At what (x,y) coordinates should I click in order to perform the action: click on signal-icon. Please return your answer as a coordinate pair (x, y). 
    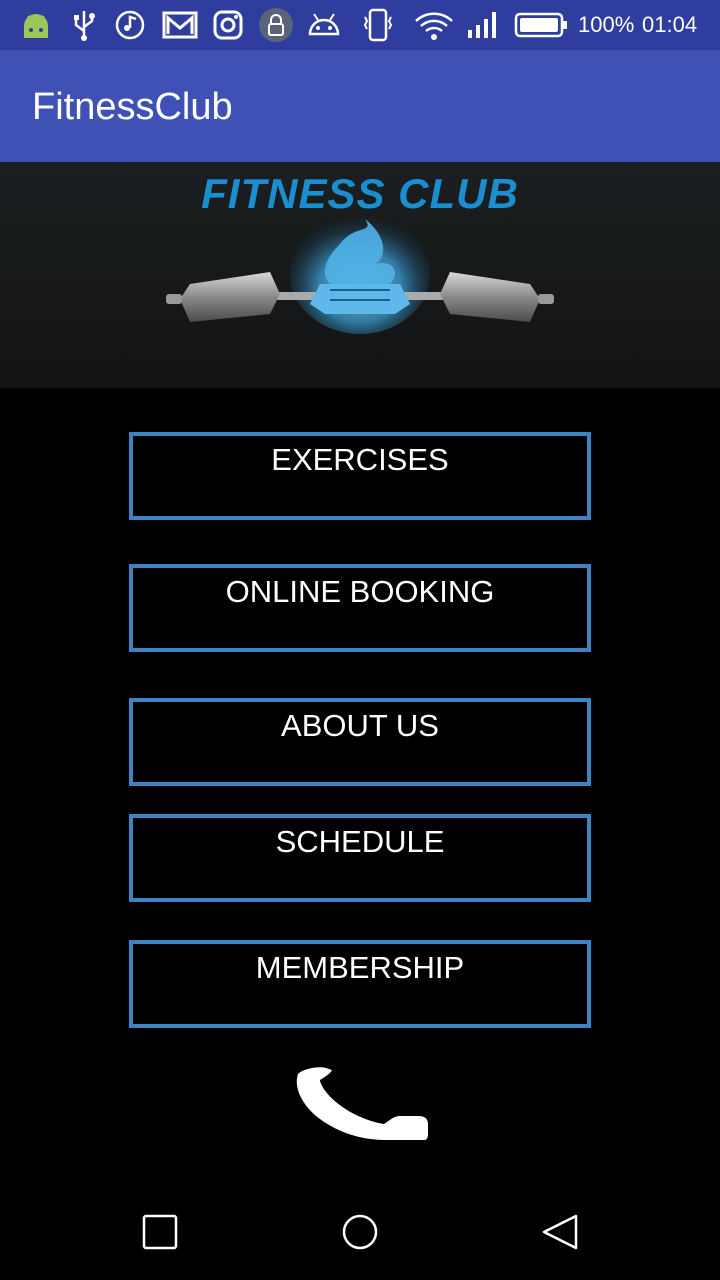
    Looking at the image, I should click on (483, 25).